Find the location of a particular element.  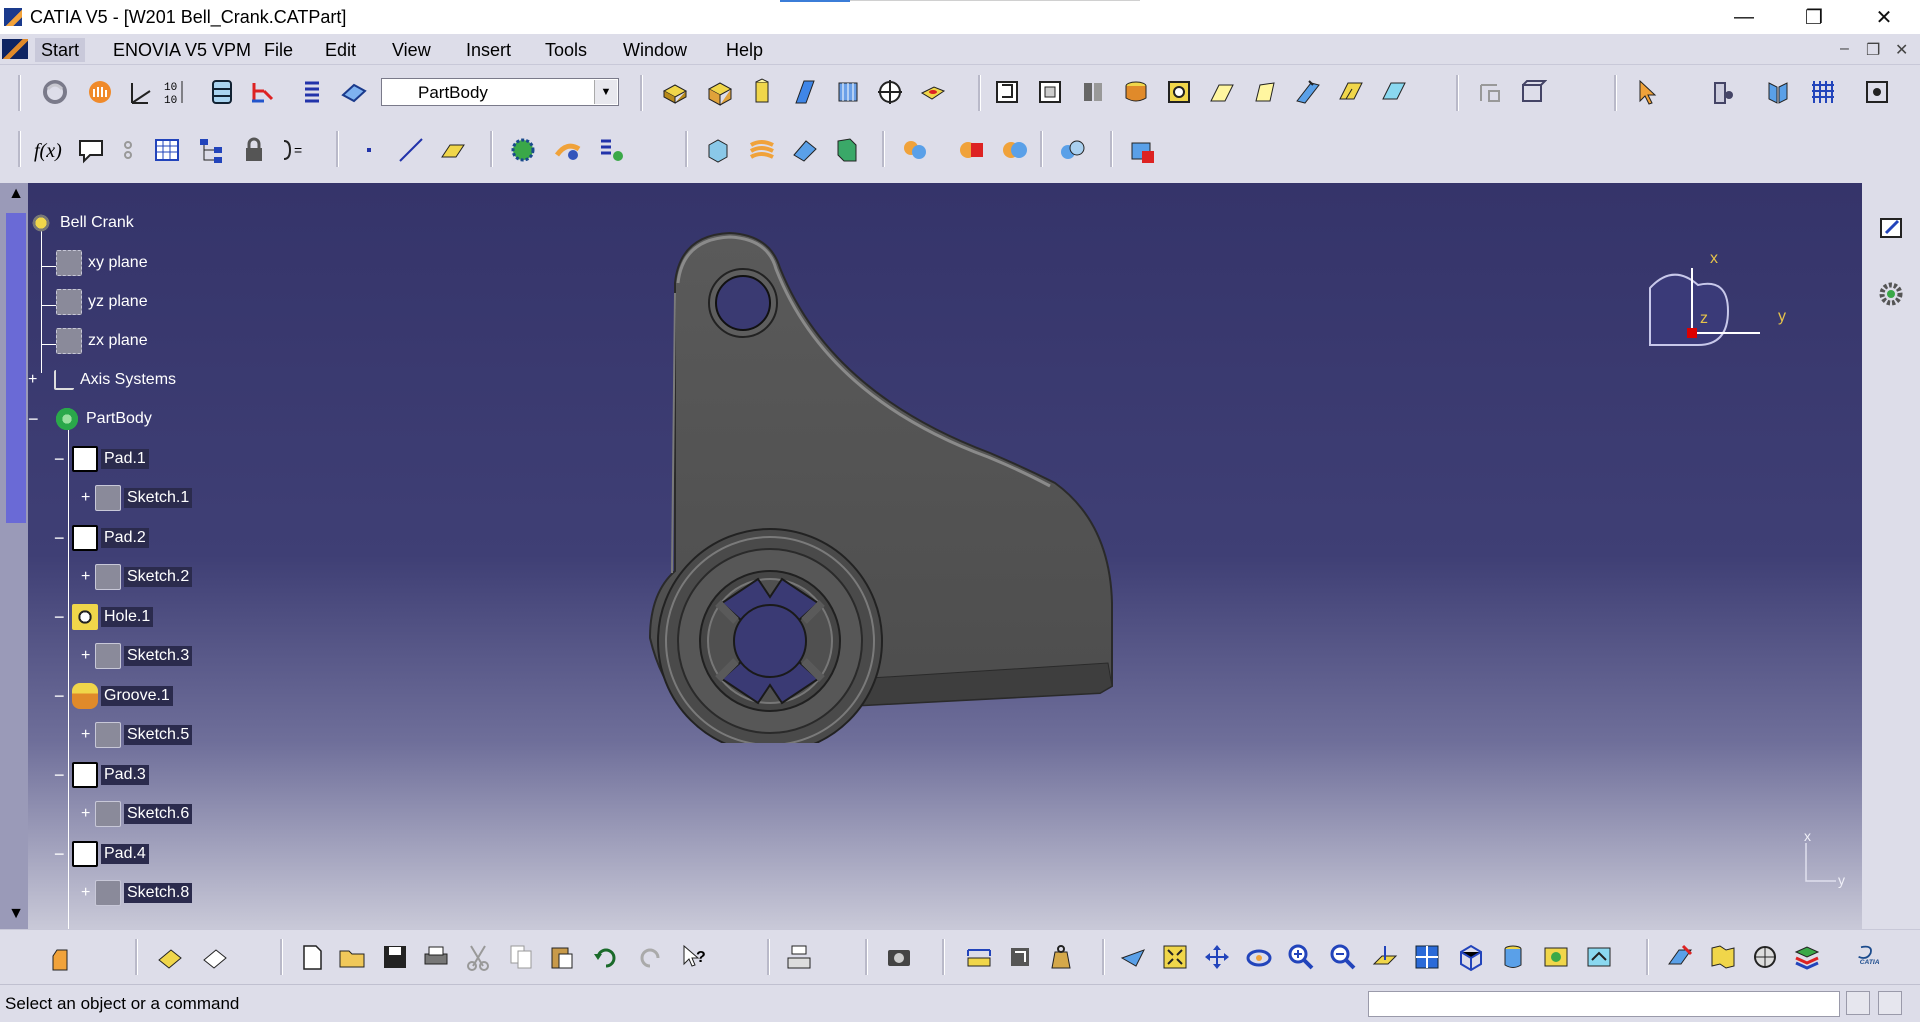

table-icon is located at coordinates (167, 150).